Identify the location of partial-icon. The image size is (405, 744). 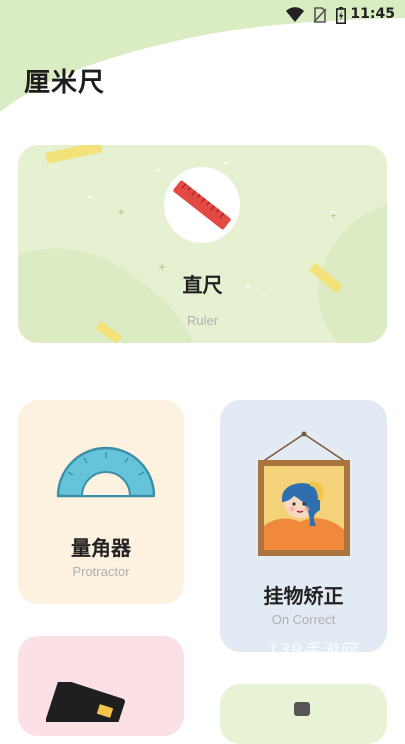
(302, 709).